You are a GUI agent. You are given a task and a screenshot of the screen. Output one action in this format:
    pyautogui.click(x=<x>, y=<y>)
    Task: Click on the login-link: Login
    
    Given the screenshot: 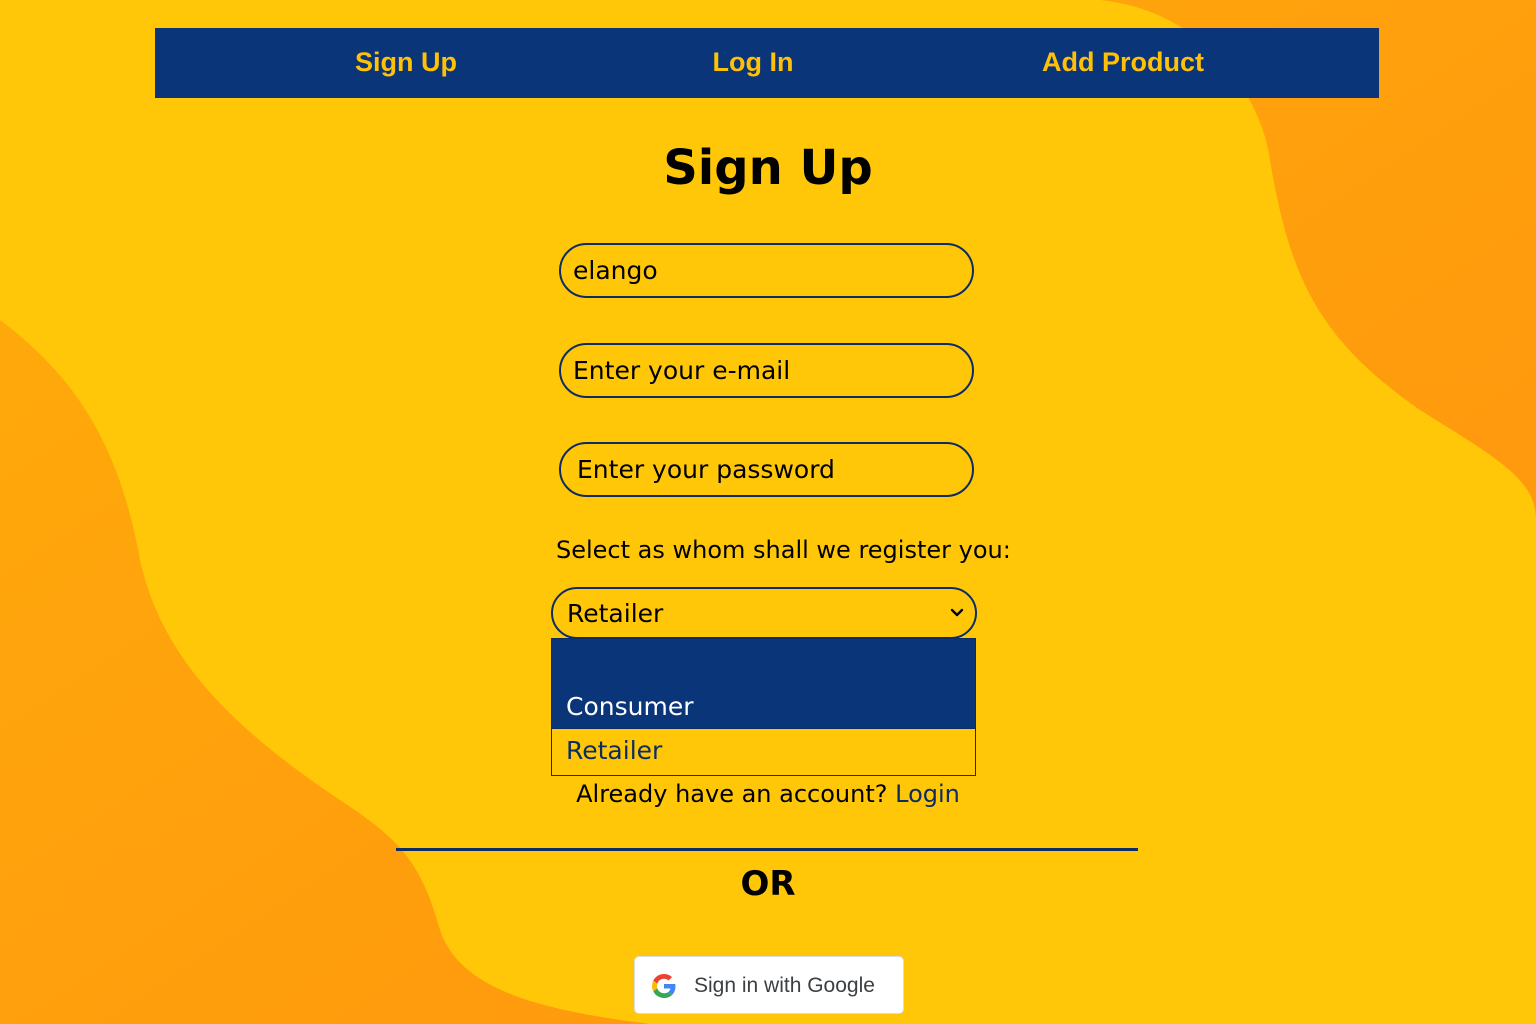 What is the action you would take?
    pyautogui.click(x=927, y=794)
    